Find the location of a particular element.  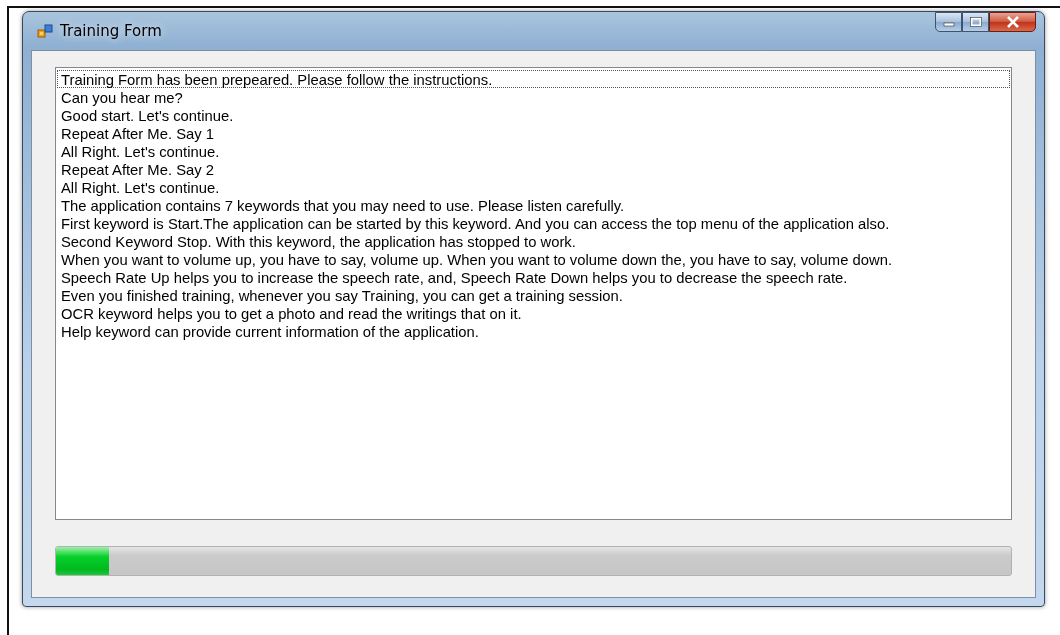

list-item: Second Keyword Stop. With this keyword, the application has stopped to work. is located at coordinates (533, 241).